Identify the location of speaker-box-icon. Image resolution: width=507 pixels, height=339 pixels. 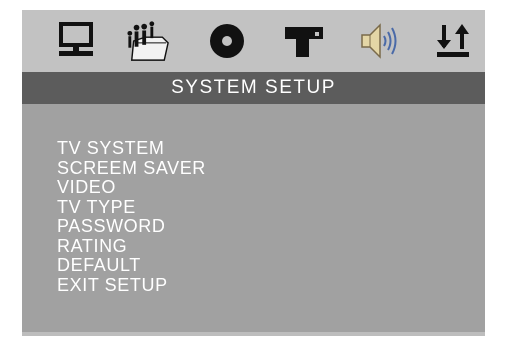
(304, 41).